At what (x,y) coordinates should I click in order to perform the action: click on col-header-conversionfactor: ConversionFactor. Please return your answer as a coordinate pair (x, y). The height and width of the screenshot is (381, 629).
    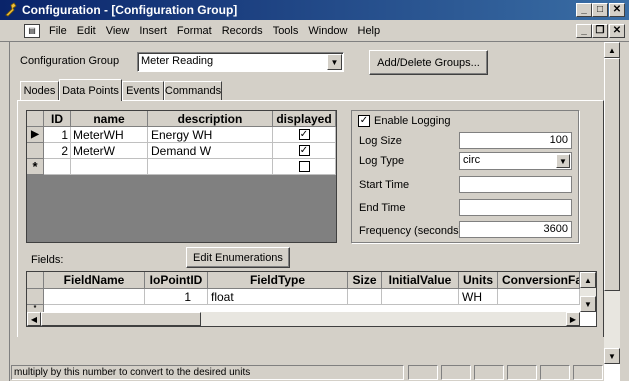
    Looking at the image, I should click on (539, 280).